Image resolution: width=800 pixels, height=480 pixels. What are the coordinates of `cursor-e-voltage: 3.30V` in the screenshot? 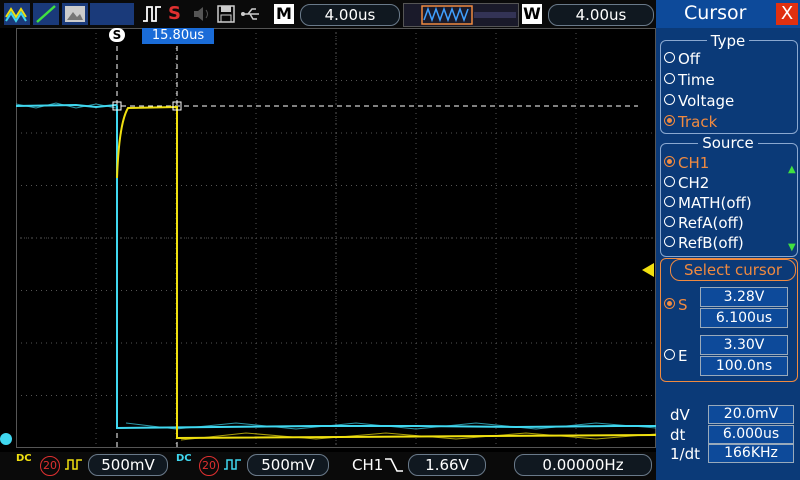 It's located at (744, 345).